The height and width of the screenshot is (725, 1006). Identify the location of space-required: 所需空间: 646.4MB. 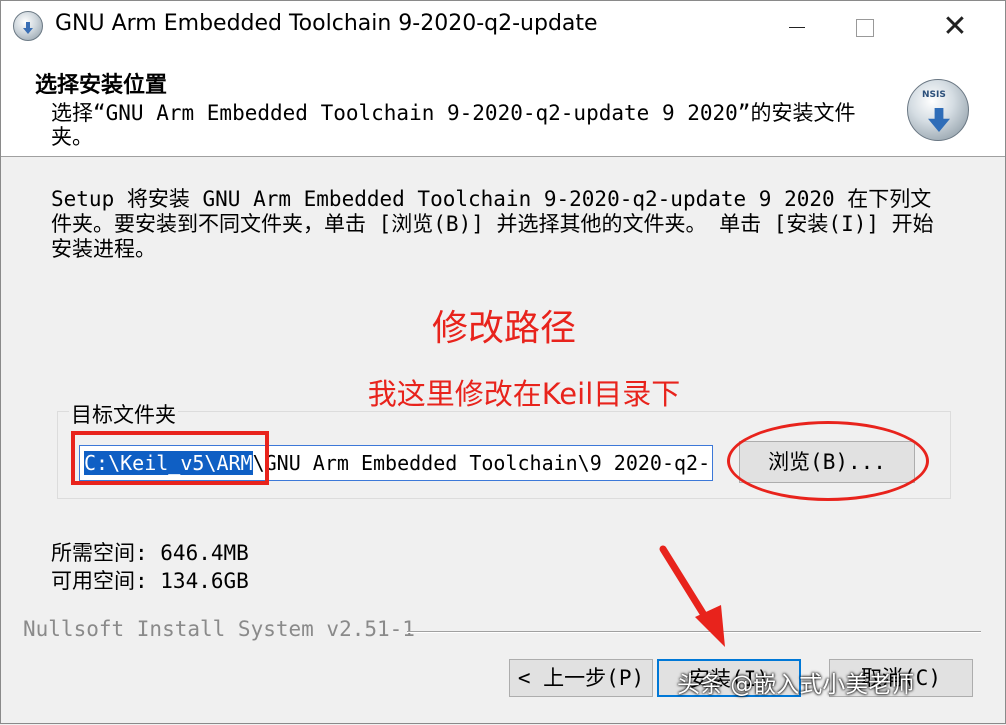
(150, 553).